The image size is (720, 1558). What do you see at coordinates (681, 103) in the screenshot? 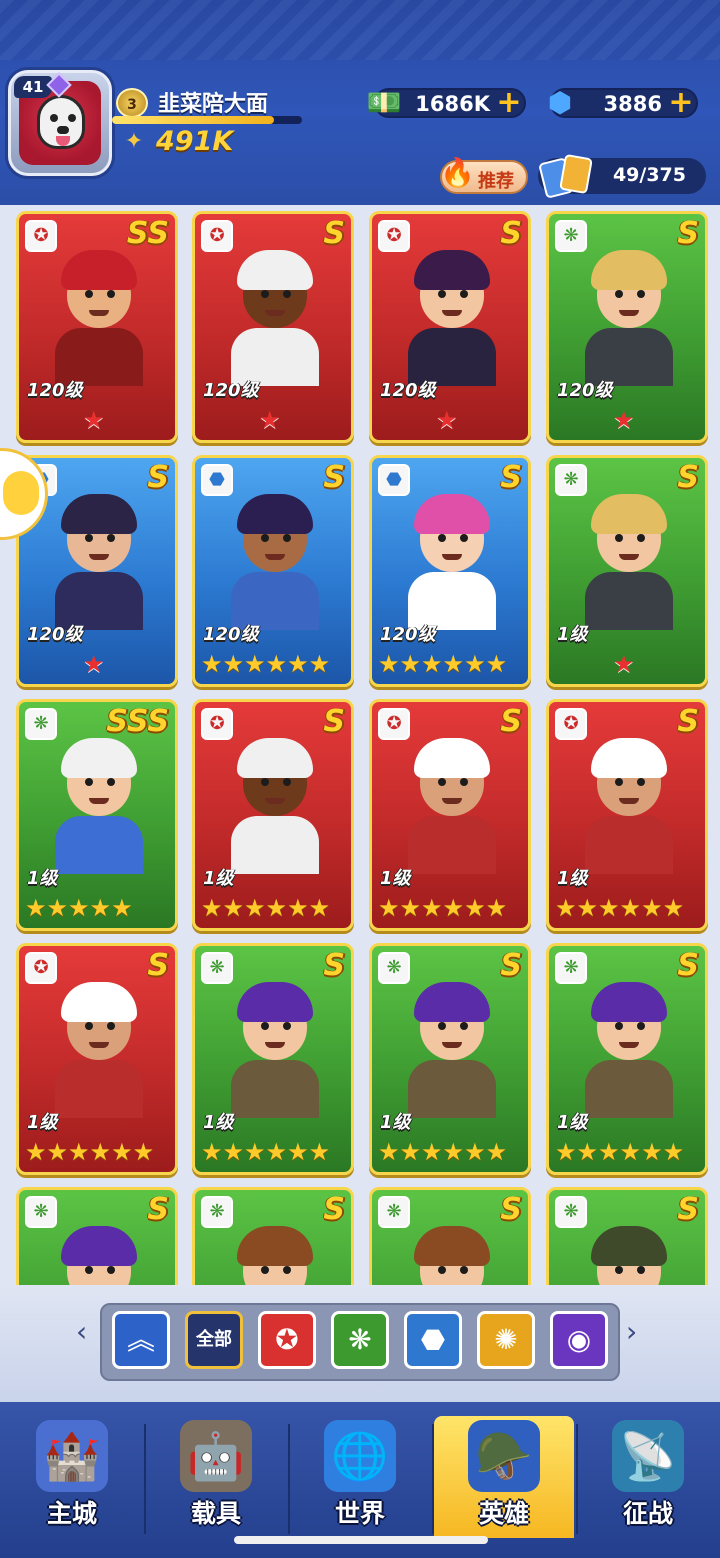
I see `add-gem-button: +` at bounding box center [681, 103].